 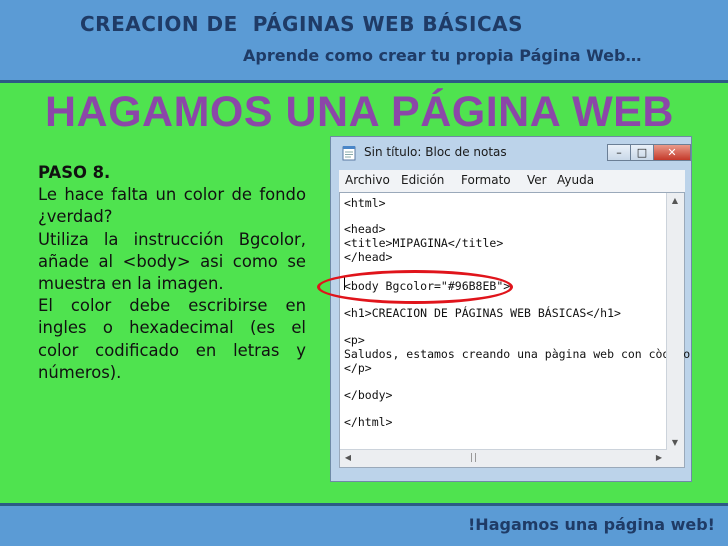 I want to click on menu-archivo: Archivo, so click(x=367, y=180).